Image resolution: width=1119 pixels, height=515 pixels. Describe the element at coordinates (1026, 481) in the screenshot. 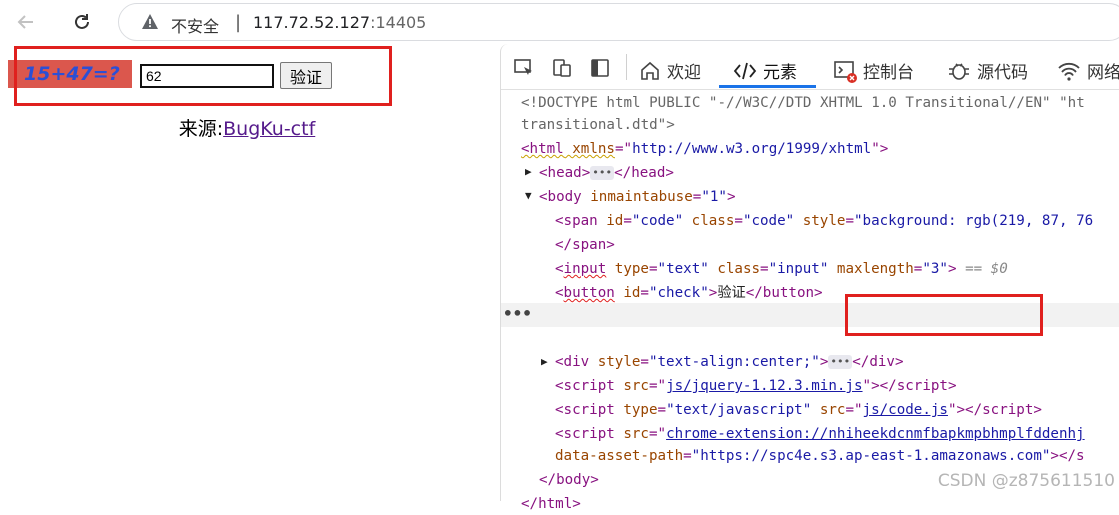

I see `watermark: CSDN @z875611510` at that location.